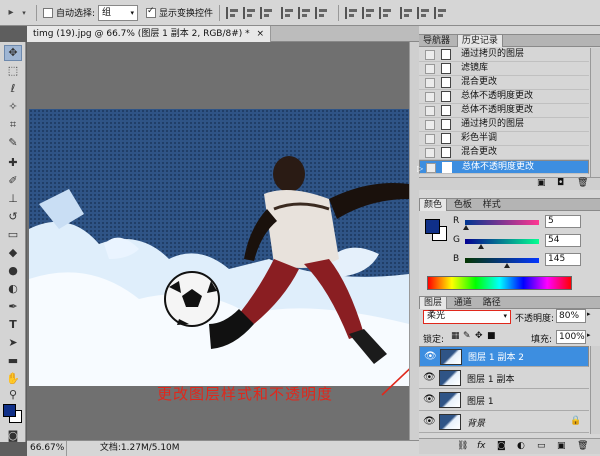 This screenshot has height=456, width=600. What do you see at coordinates (267, 12) in the screenshot?
I see `align-bottom-icon` at bounding box center [267, 12].